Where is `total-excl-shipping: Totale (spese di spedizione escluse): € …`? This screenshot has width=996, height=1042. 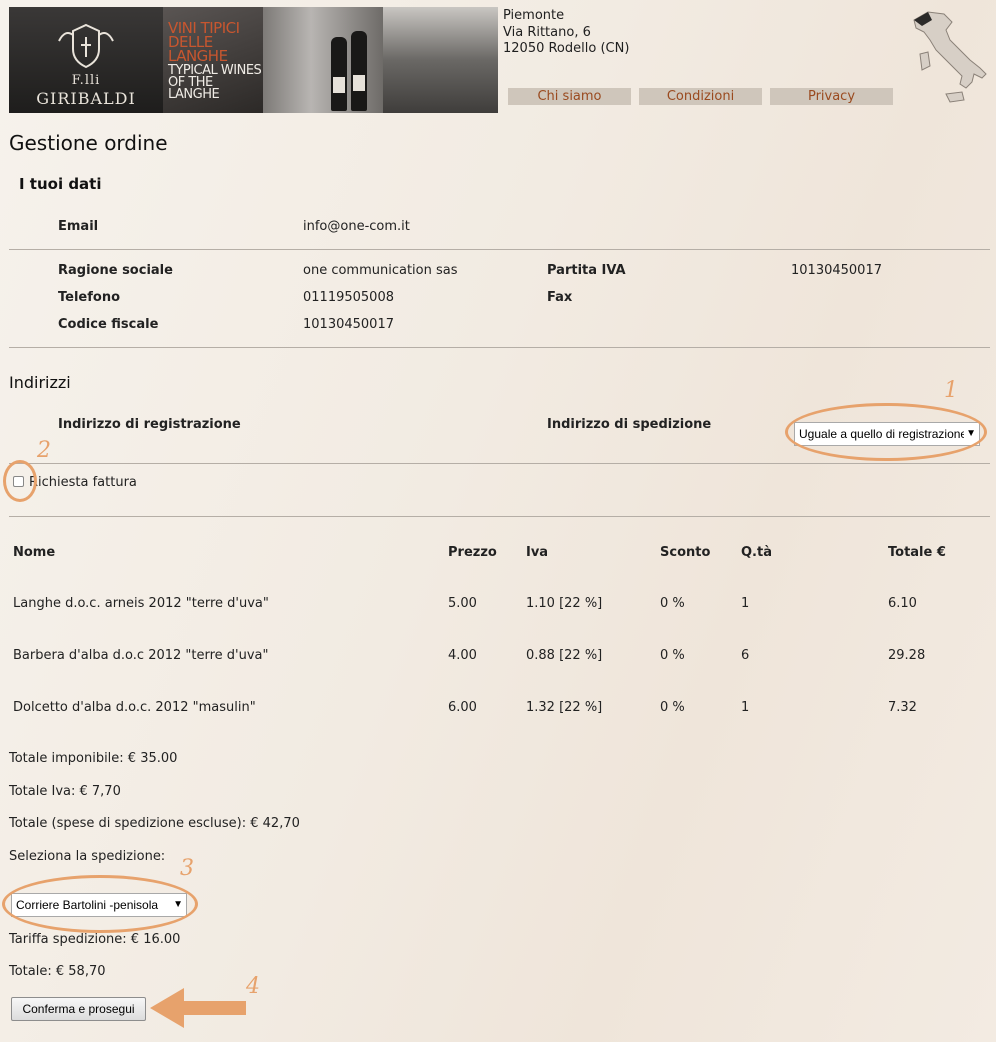
total-excl-shipping: Totale (spese di spedizione escluse): € … is located at coordinates (154, 823).